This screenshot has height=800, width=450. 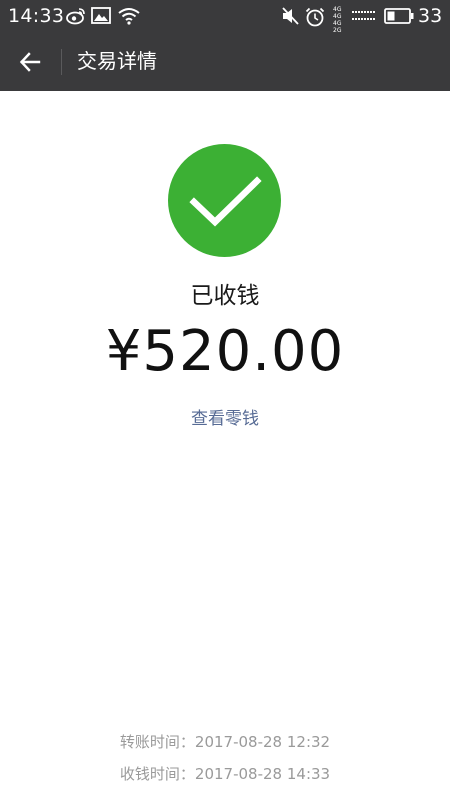 I want to click on signal-icon, so click(x=363, y=15).